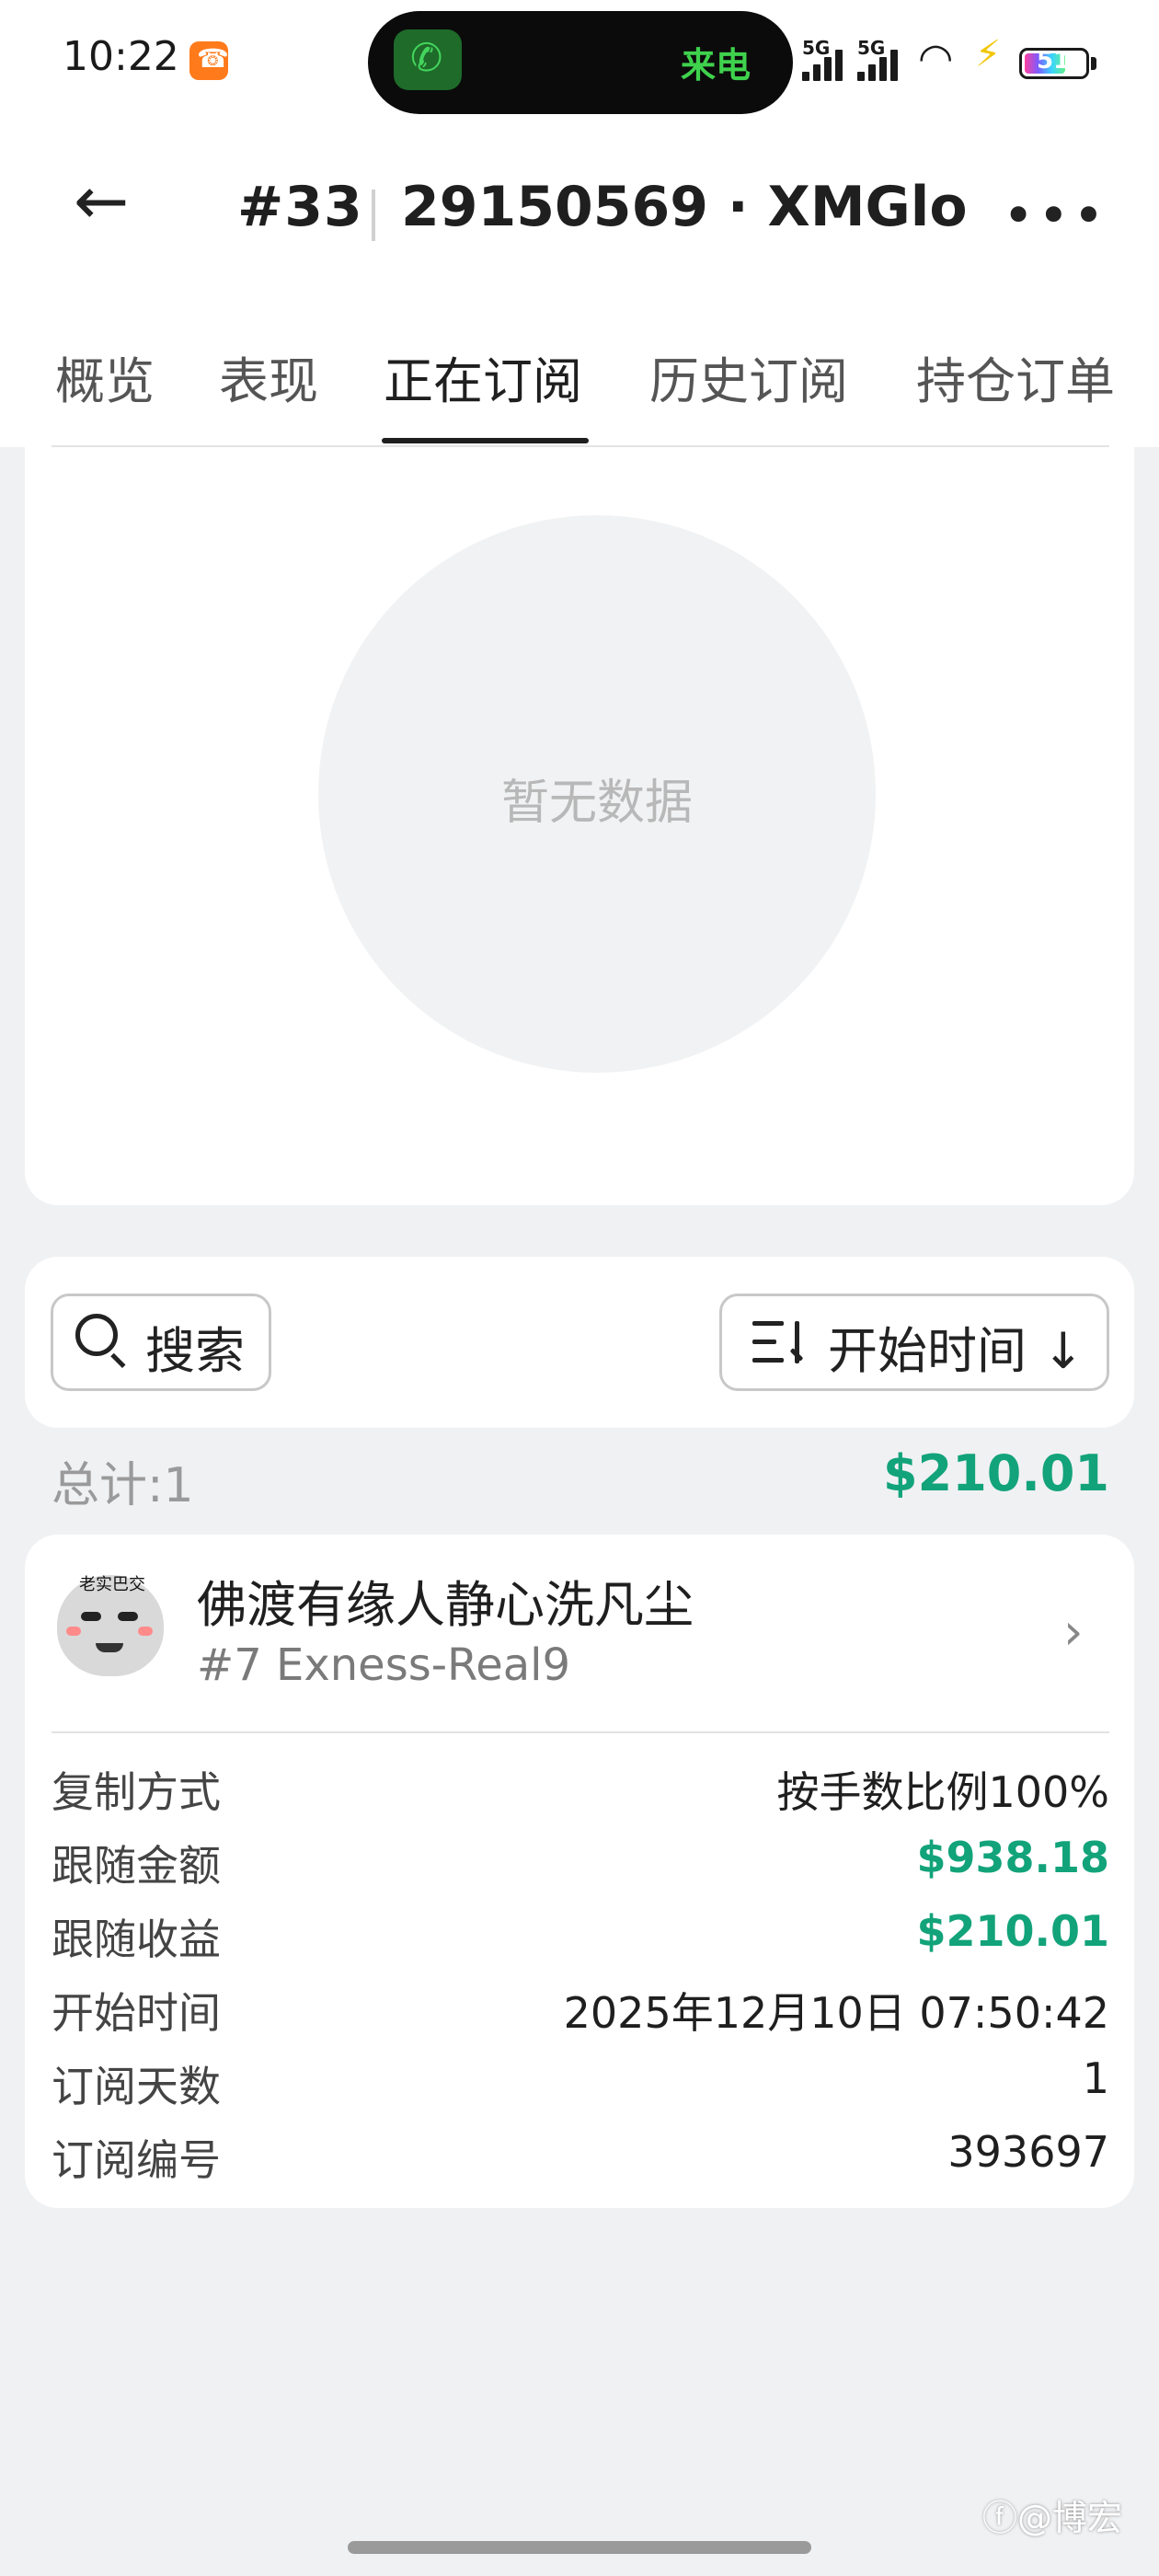  I want to click on sort-label: 开始时间 ↓, so click(956, 1351).